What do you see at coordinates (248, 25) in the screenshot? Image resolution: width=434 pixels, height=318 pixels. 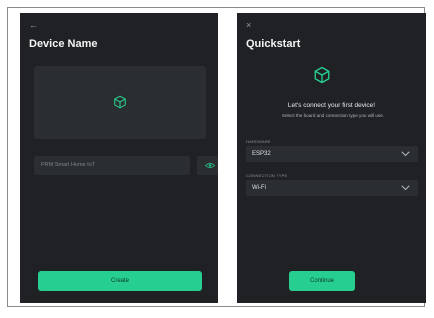 I see `close-icon: ×` at bounding box center [248, 25].